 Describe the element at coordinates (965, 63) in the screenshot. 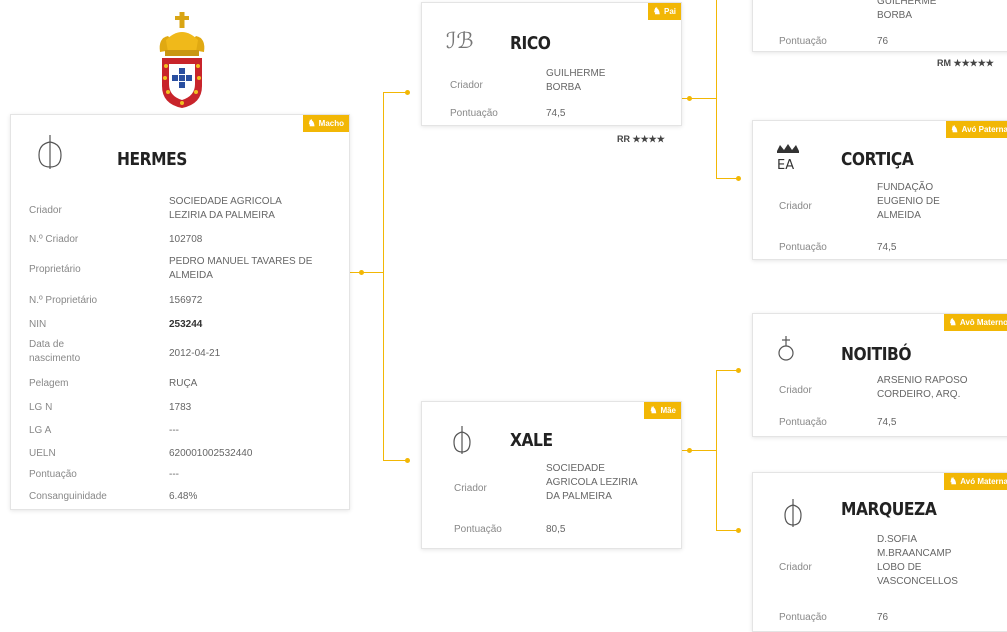

I see `paternal-grandsire-rating: RM ★★★★★` at that location.